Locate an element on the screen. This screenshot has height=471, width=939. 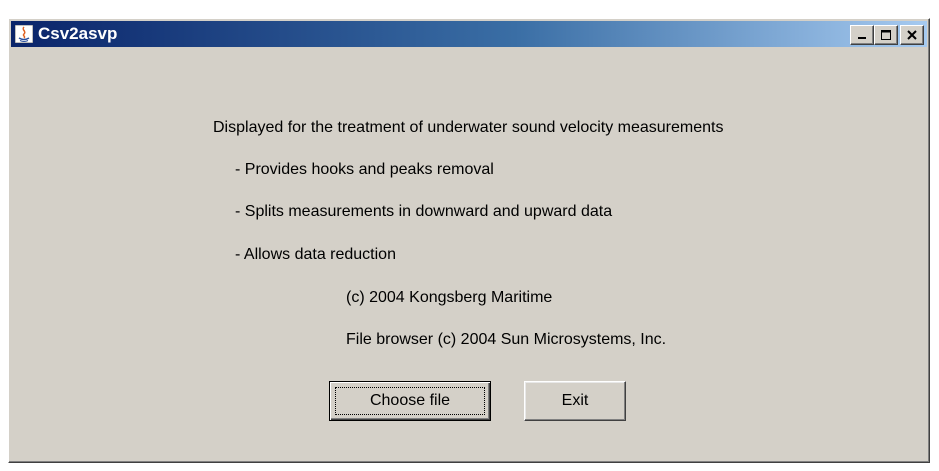
window-controls is located at coordinates (887, 35).